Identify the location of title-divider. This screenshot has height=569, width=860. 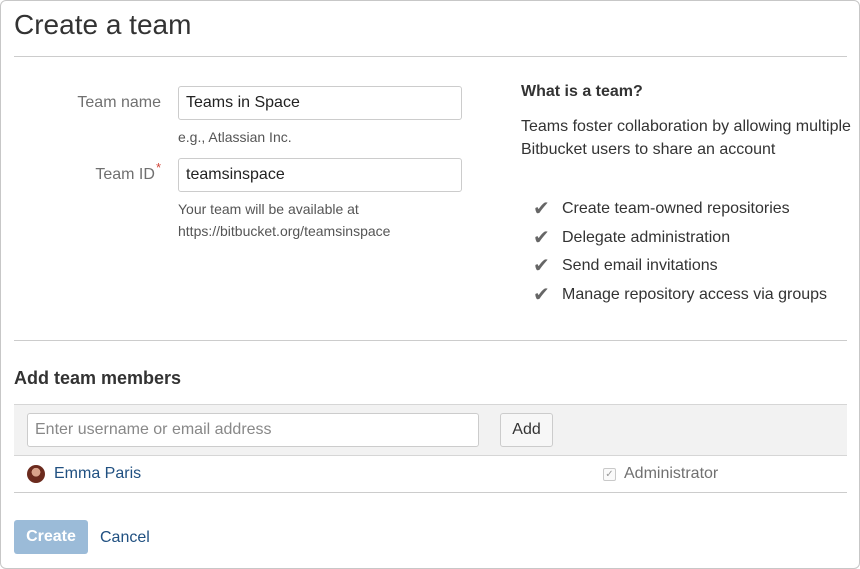
(430, 56).